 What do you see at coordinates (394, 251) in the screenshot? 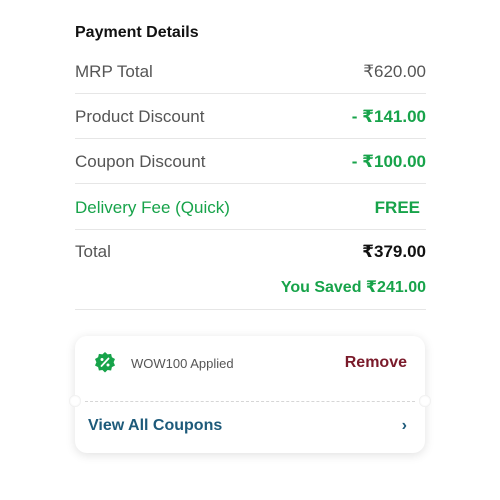
I see `total-value: ₹379.00` at bounding box center [394, 251].